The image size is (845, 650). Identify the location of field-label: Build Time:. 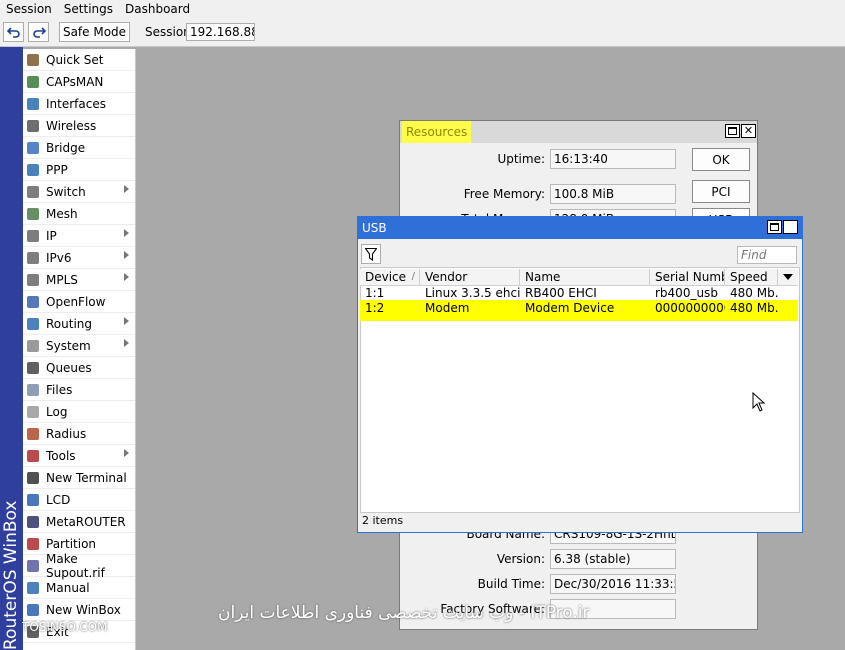
(511, 584).